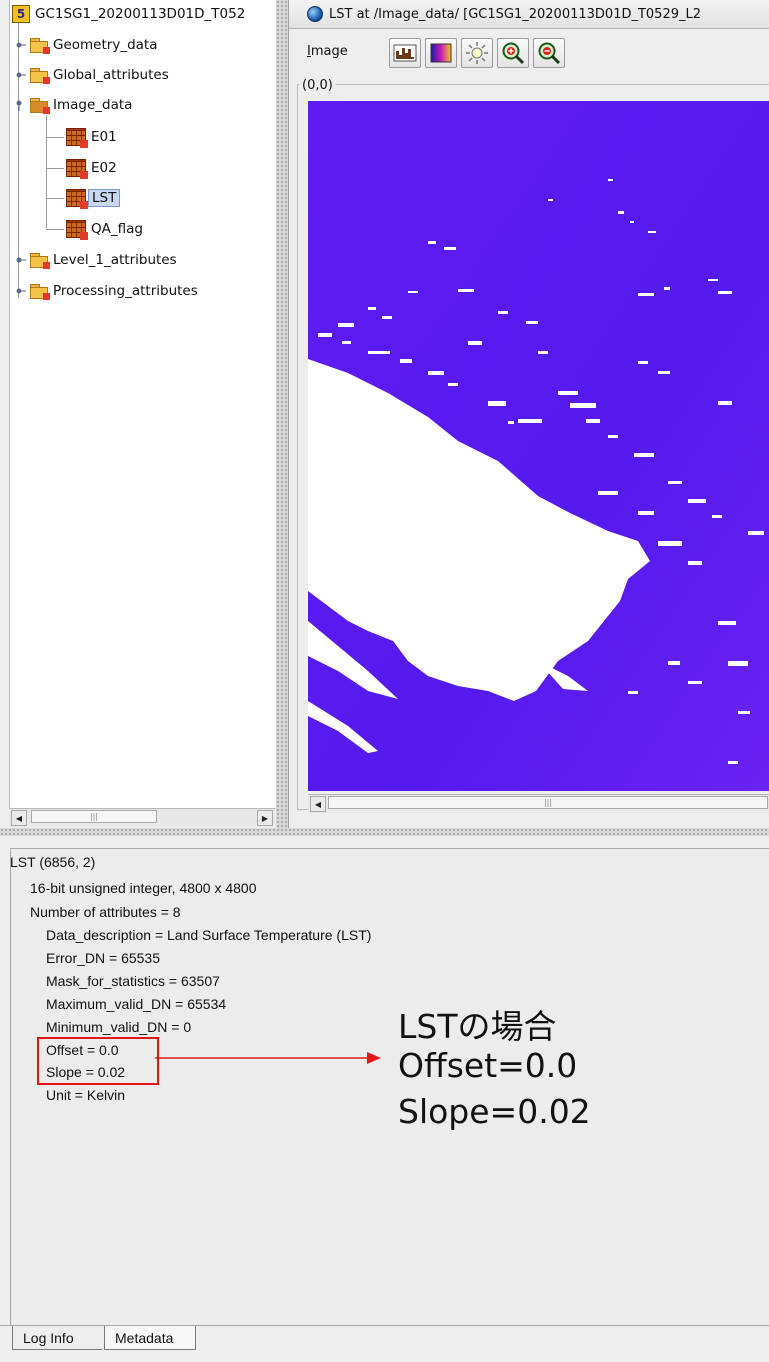  Describe the element at coordinates (98, 1061) in the screenshot. I see `highlight-box` at that location.